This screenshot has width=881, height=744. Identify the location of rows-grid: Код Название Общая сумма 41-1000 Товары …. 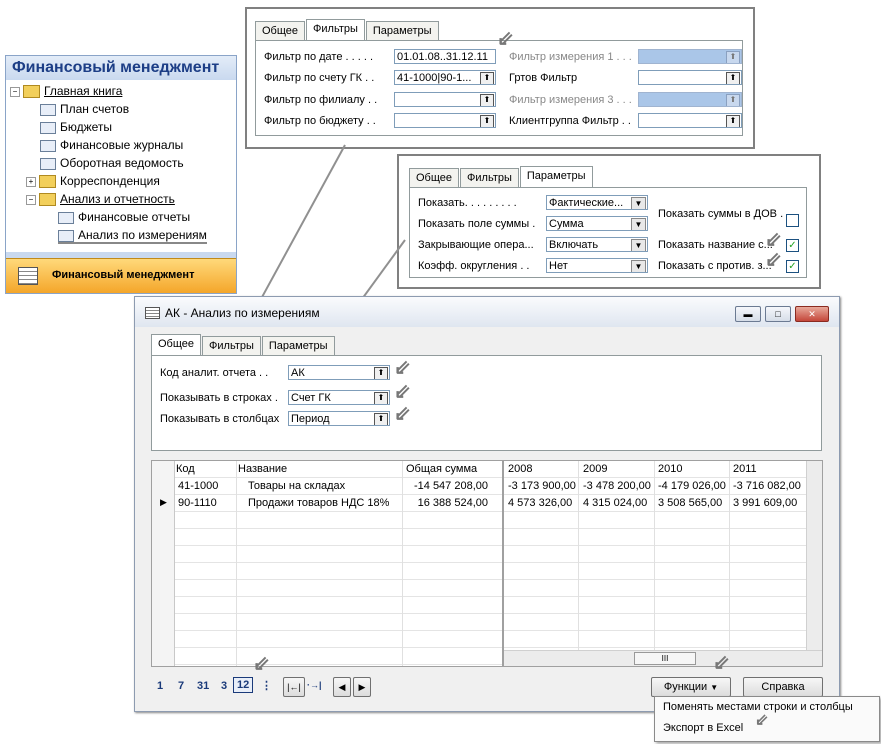
(327, 563).